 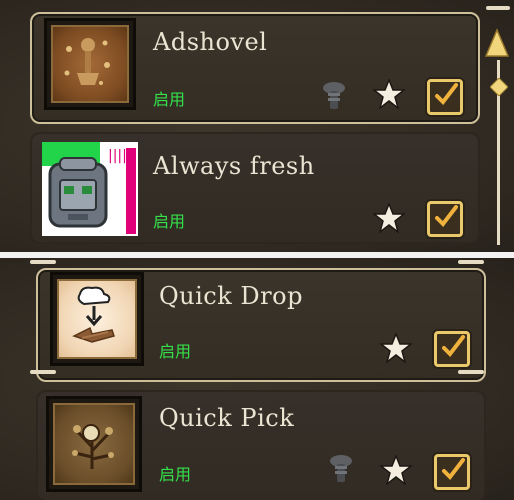 I want to click on mod-thumbnail: ||||, so click(x=90, y=189).